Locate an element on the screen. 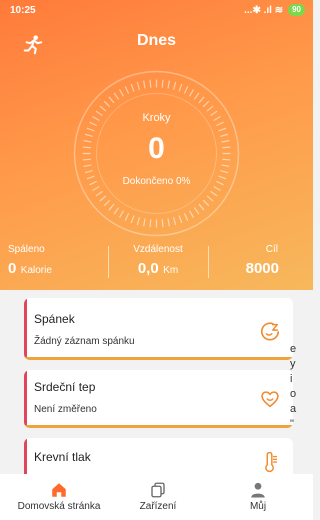  overlapping-side-text: e y i o a " is located at coordinates (293, 387).